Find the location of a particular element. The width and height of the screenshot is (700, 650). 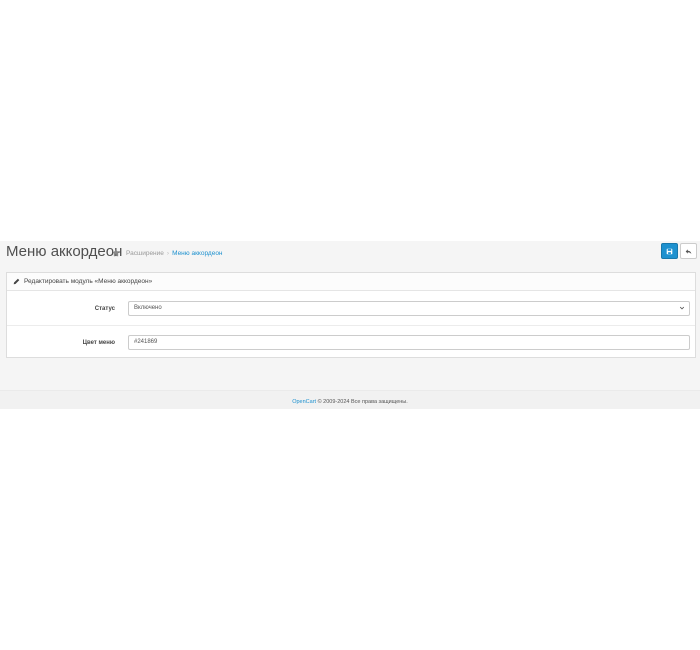

breadcrumb-item-accordion-menu: Меню аккордеон is located at coordinates (197, 253).